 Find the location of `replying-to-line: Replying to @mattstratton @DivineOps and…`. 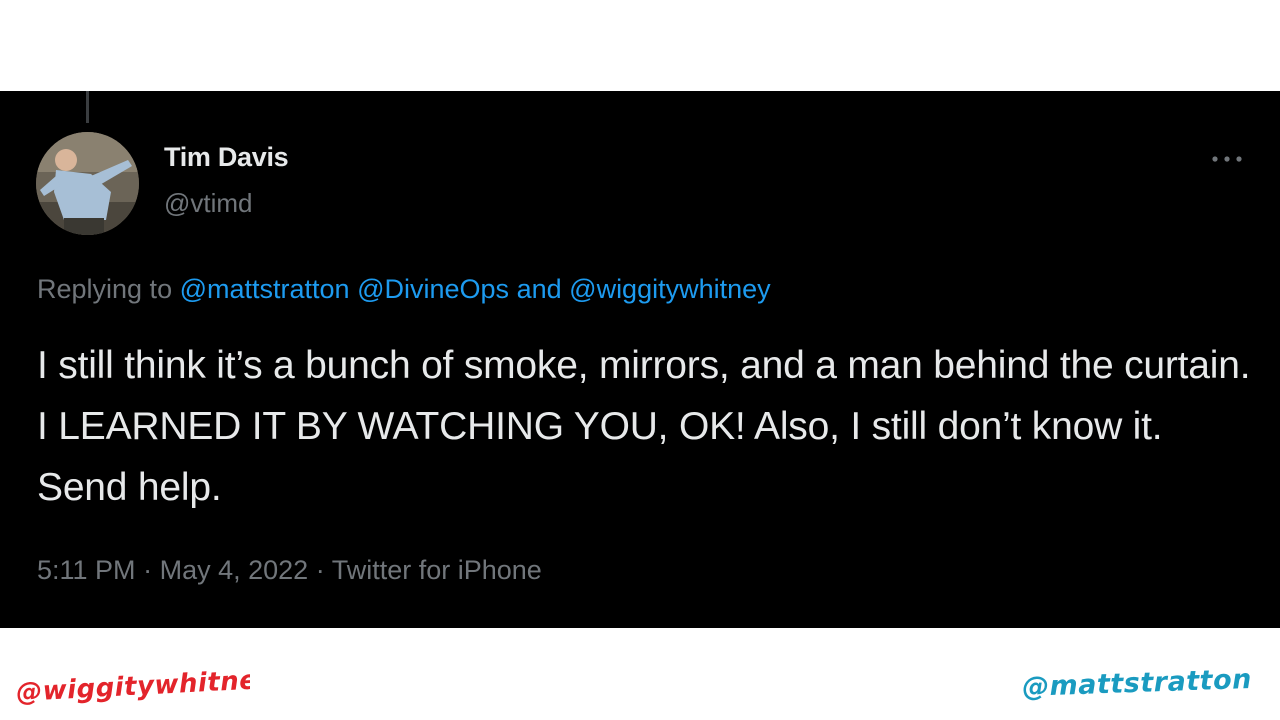

replying-to-line: Replying to @mattstratton @DivineOps and… is located at coordinates (404, 289).